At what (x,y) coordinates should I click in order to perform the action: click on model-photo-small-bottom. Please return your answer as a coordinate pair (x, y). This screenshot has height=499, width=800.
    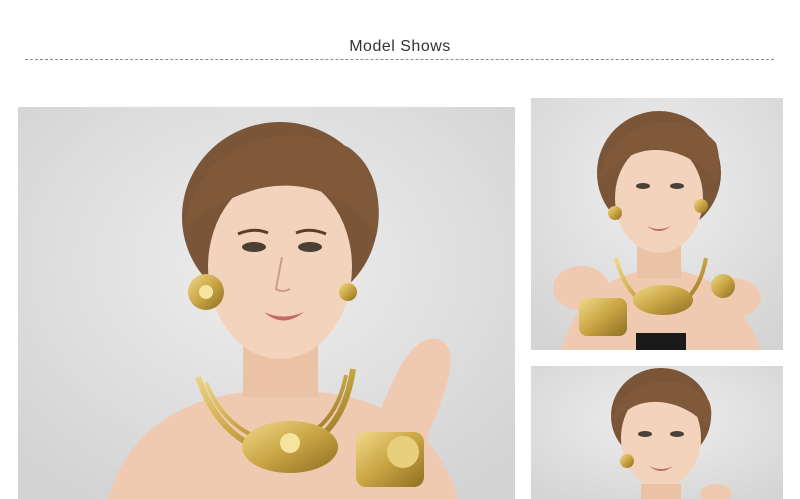
    Looking at the image, I should click on (657, 432).